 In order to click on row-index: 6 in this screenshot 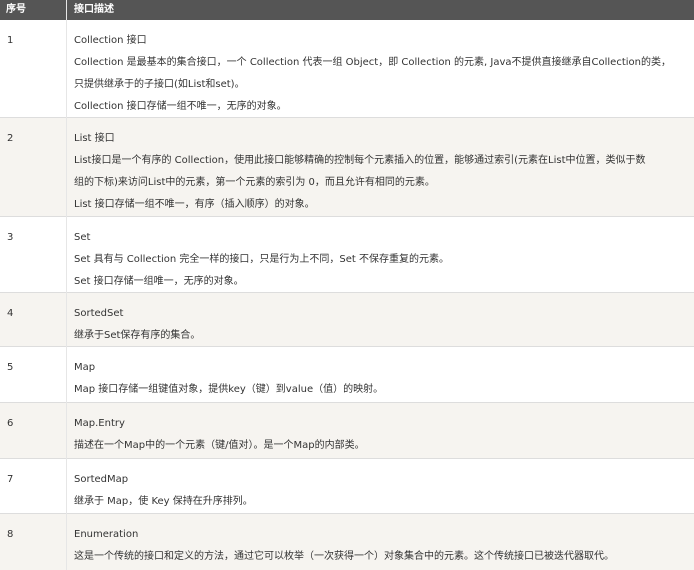, I will do `click(10, 423)`.